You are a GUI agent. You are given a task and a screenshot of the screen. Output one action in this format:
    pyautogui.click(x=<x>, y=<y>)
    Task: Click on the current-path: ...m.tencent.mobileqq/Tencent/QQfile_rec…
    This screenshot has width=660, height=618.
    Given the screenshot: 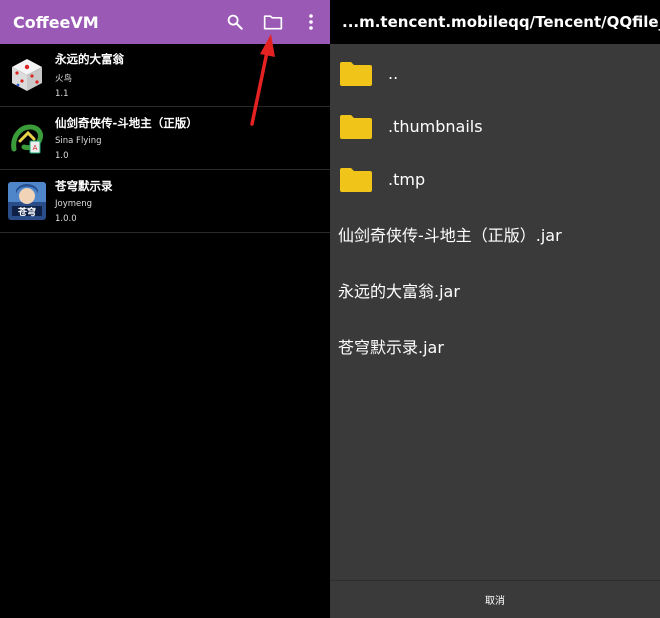 What is the action you would take?
    pyautogui.click(x=501, y=22)
    